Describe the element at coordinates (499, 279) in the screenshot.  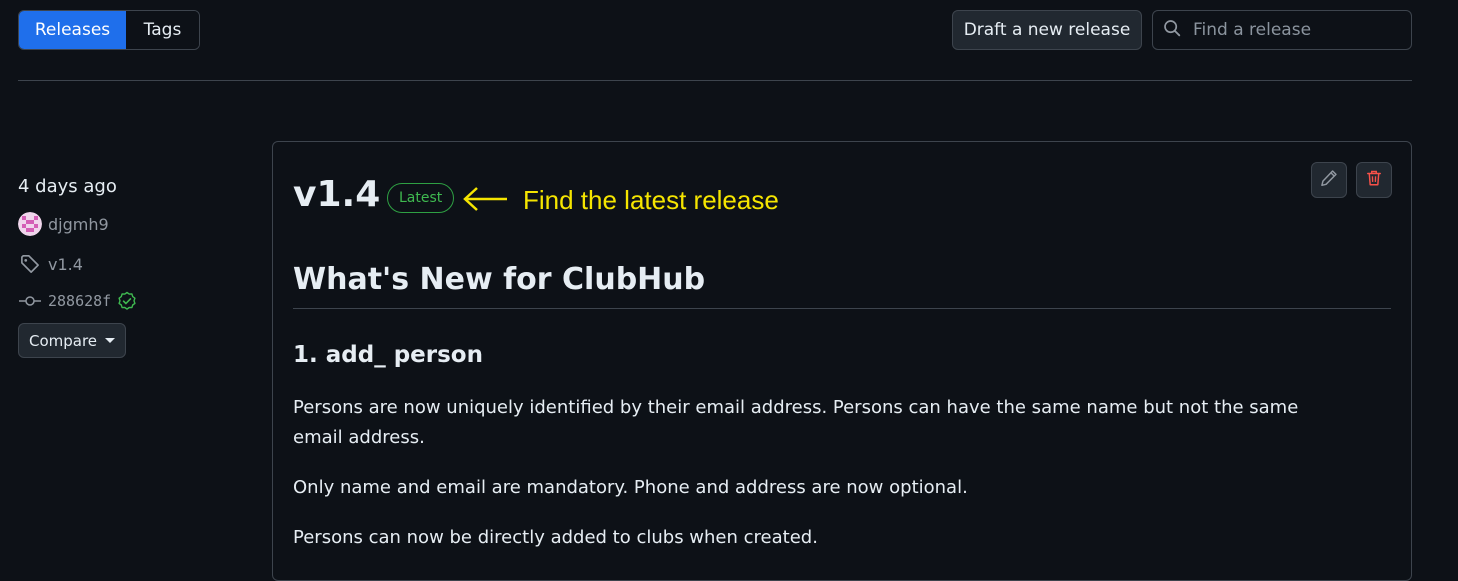
I see `release-notes-heading: What's New for ClubHub` at that location.